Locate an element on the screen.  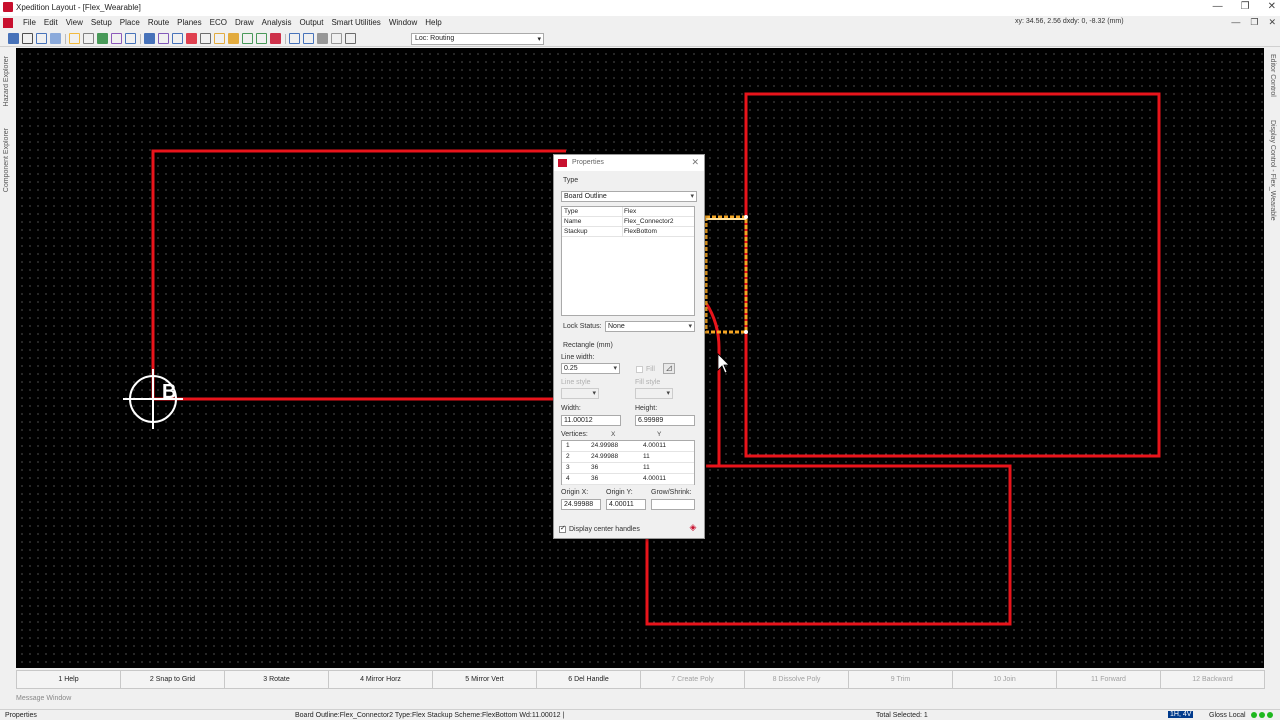
binoculars-icon is located at coordinates (27, 38).